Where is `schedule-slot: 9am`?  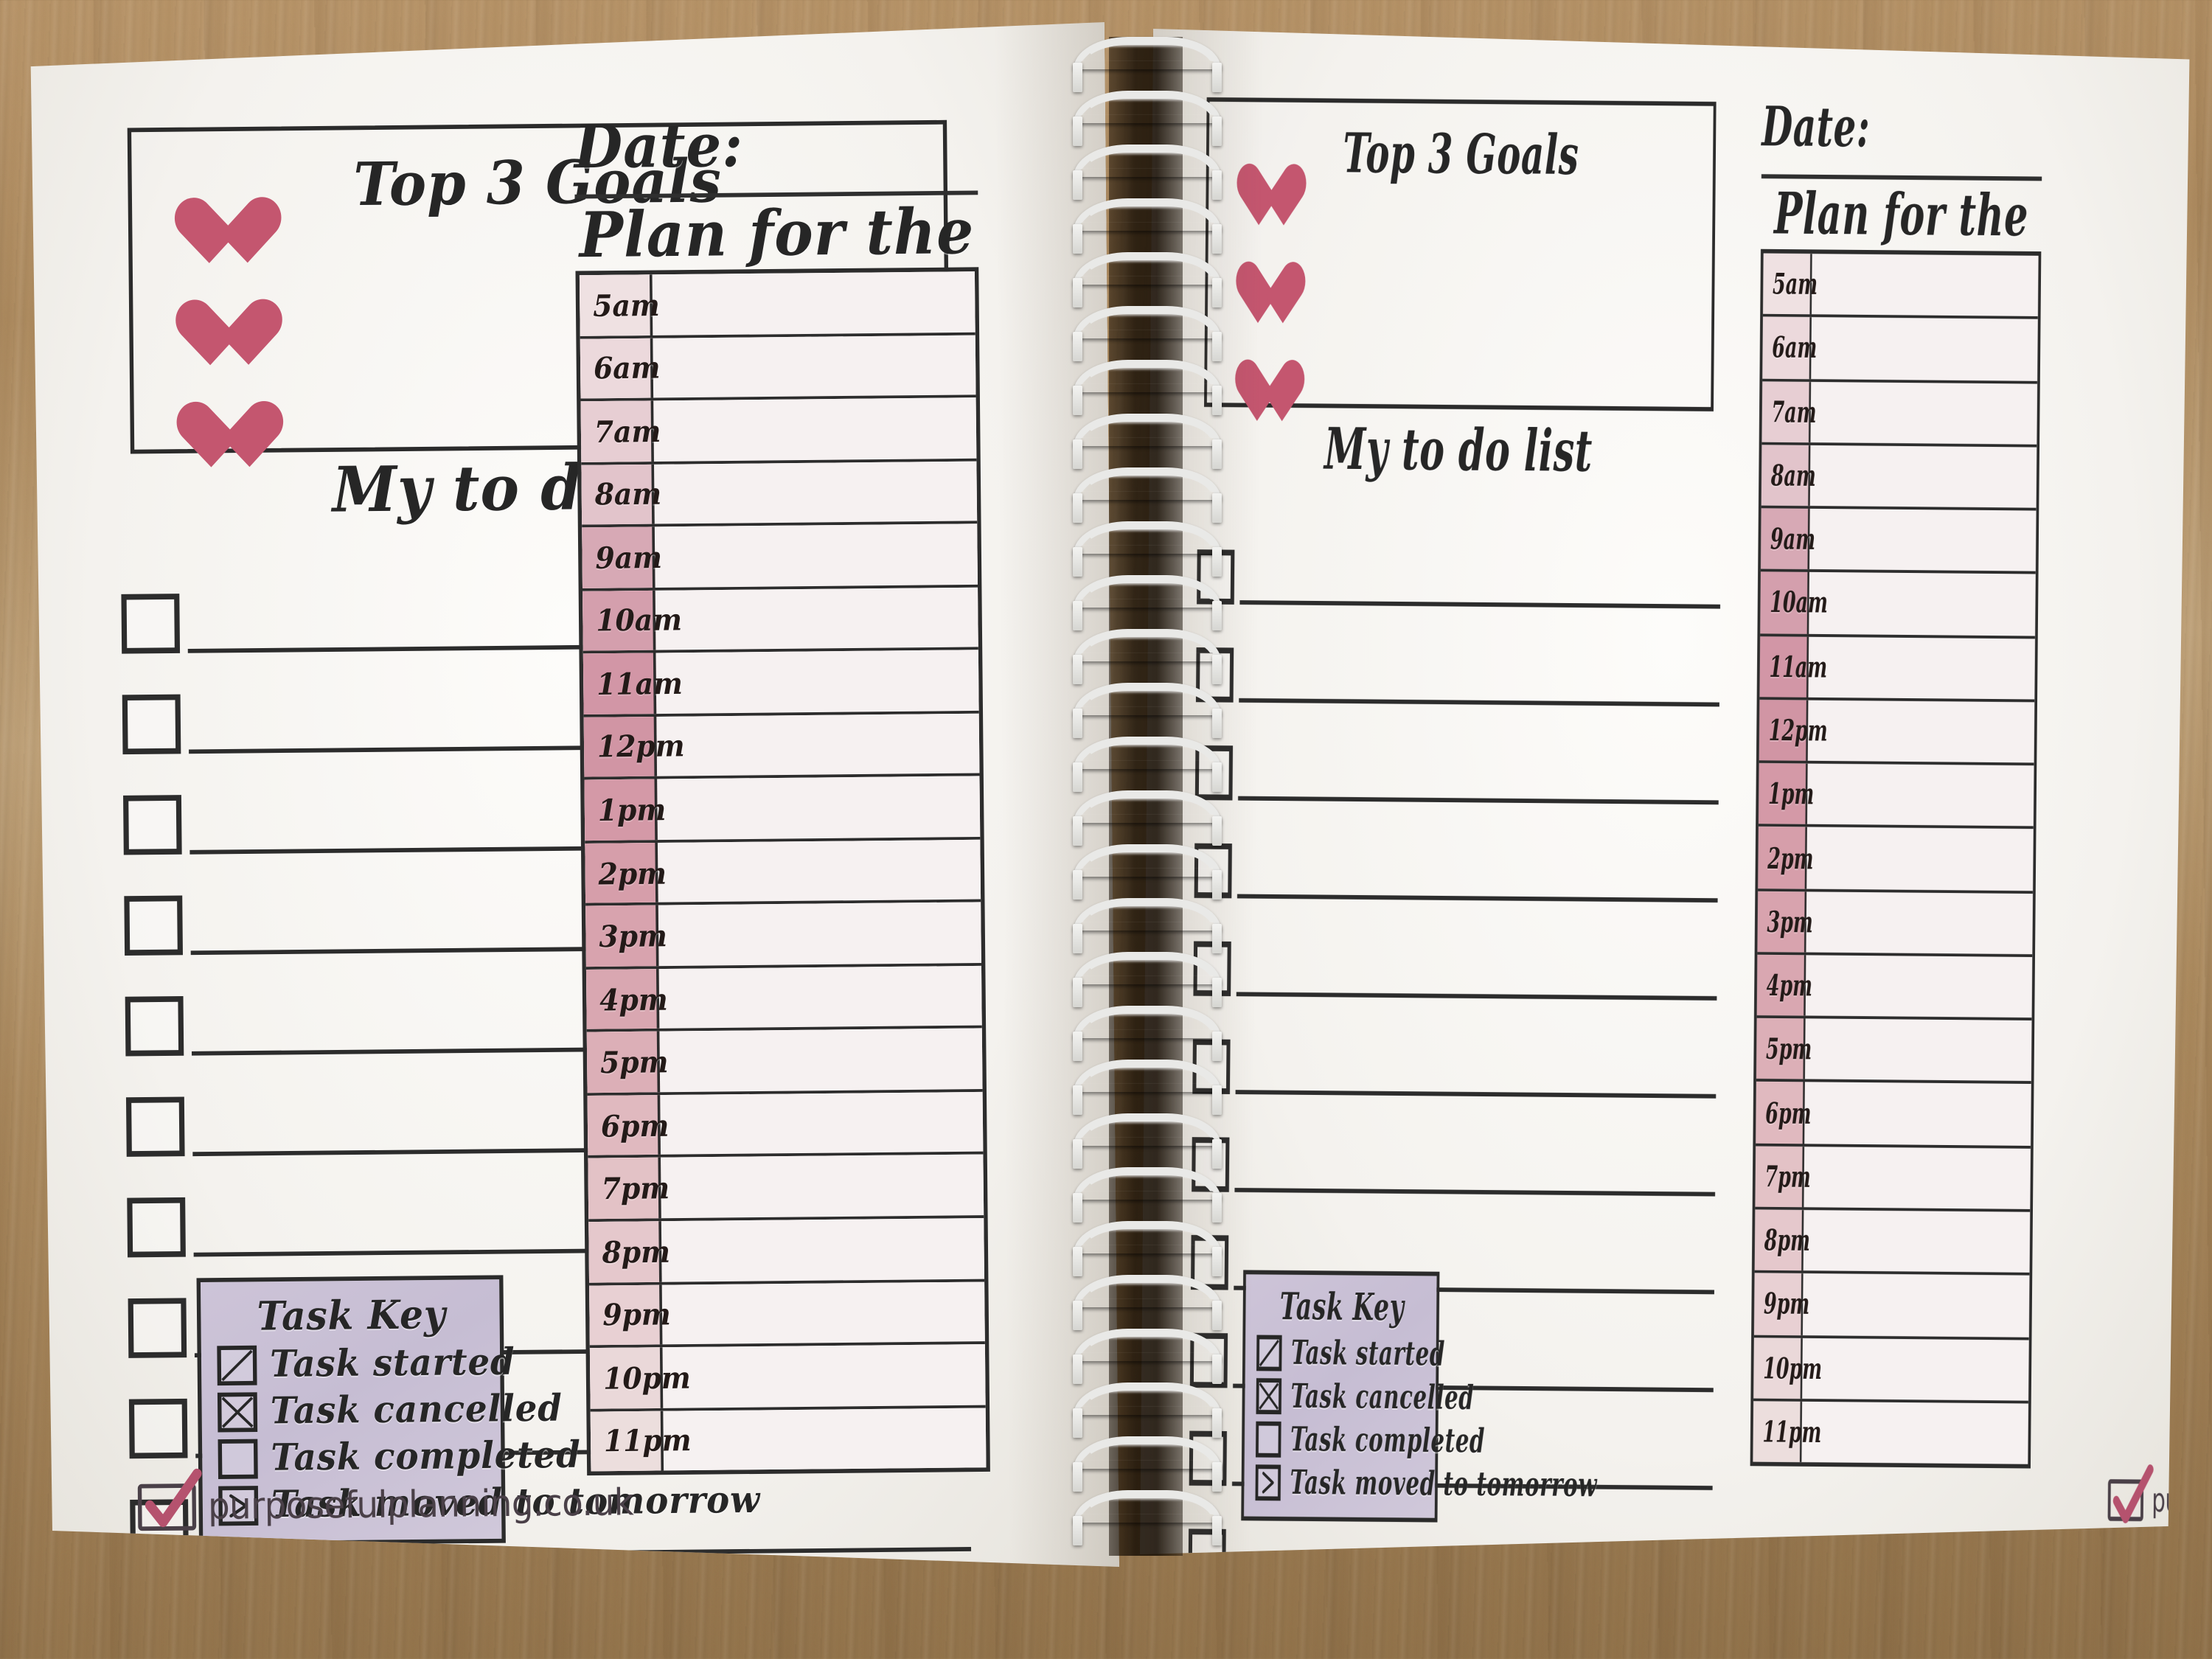
schedule-slot: 9am is located at coordinates (780, 557).